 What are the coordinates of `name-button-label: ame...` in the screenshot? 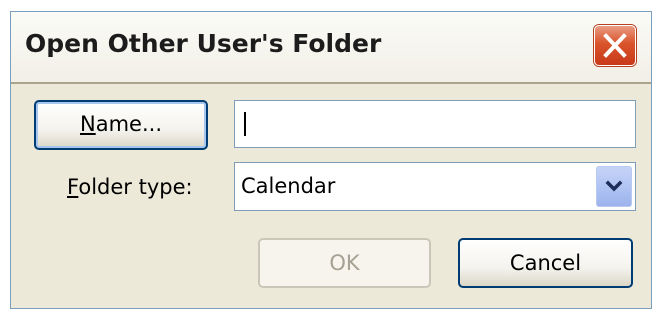 It's located at (128, 124).